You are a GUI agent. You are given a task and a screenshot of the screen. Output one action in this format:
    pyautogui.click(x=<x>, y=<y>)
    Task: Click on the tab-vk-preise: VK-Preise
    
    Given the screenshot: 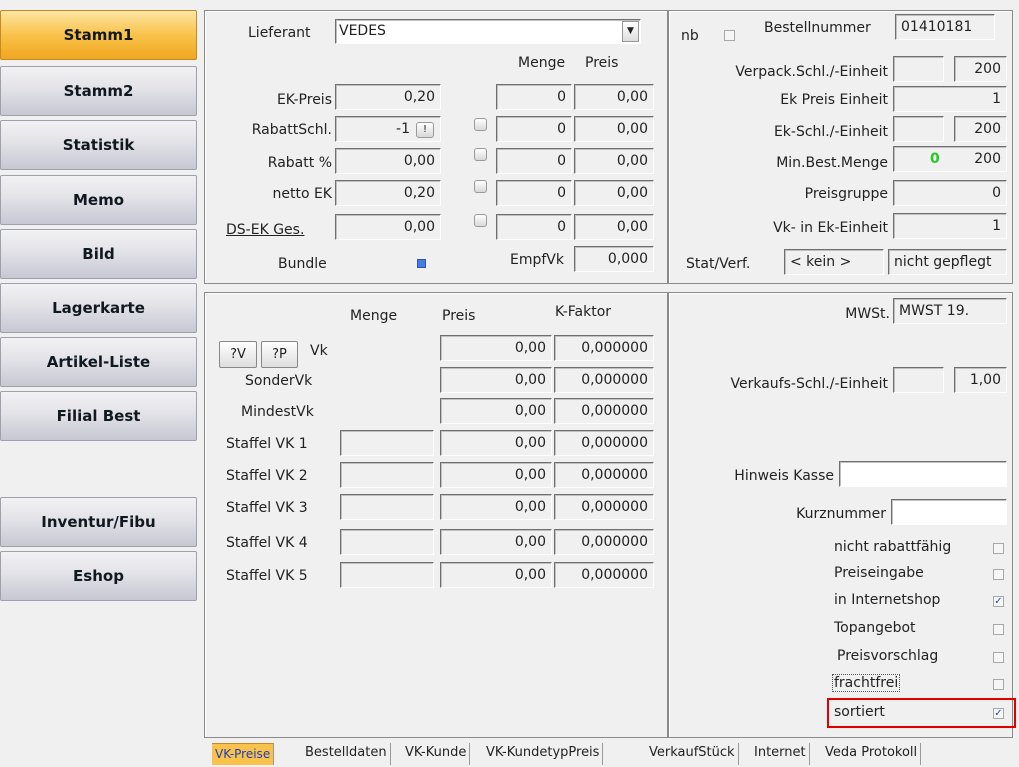 What is the action you would take?
    pyautogui.click(x=243, y=754)
    